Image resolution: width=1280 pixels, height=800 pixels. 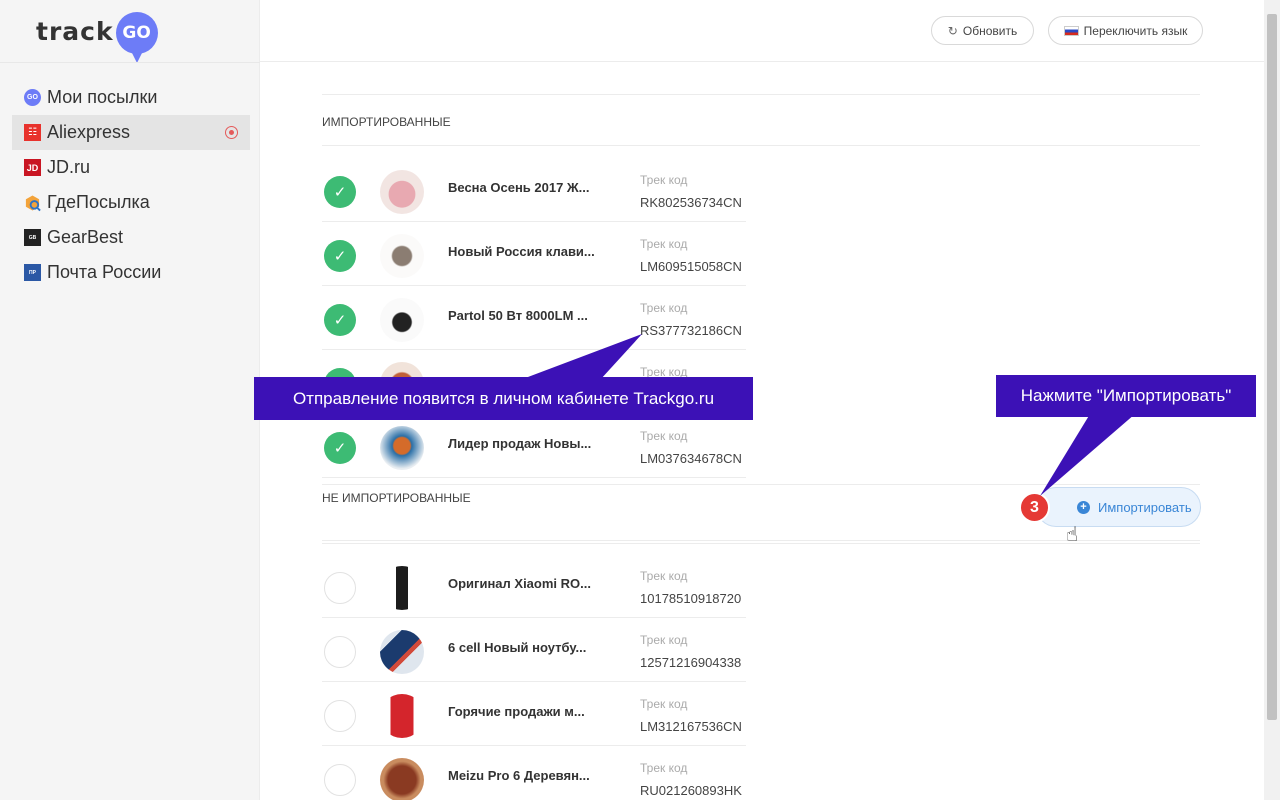 What do you see at coordinates (1071, 30) in the screenshot?
I see `russia-flag-icon` at bounding box center [1071, 30].